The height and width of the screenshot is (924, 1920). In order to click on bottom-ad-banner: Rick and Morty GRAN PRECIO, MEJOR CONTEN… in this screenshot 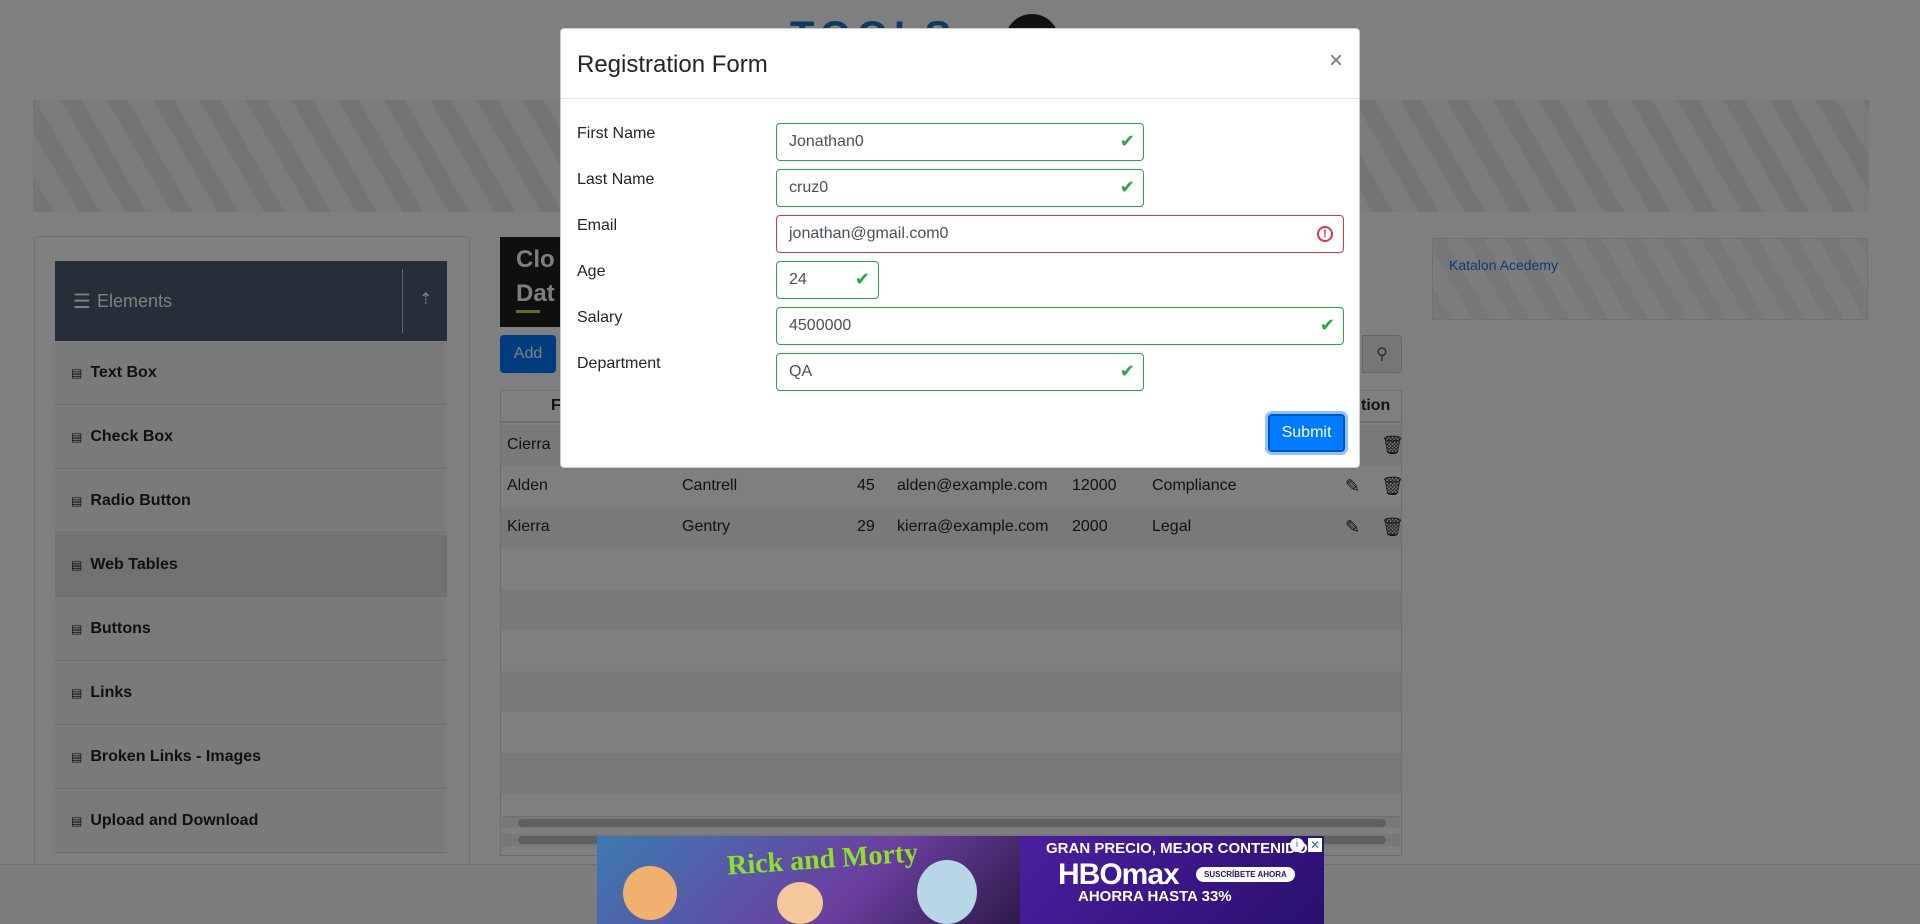, I will do `click(960, 880)`.